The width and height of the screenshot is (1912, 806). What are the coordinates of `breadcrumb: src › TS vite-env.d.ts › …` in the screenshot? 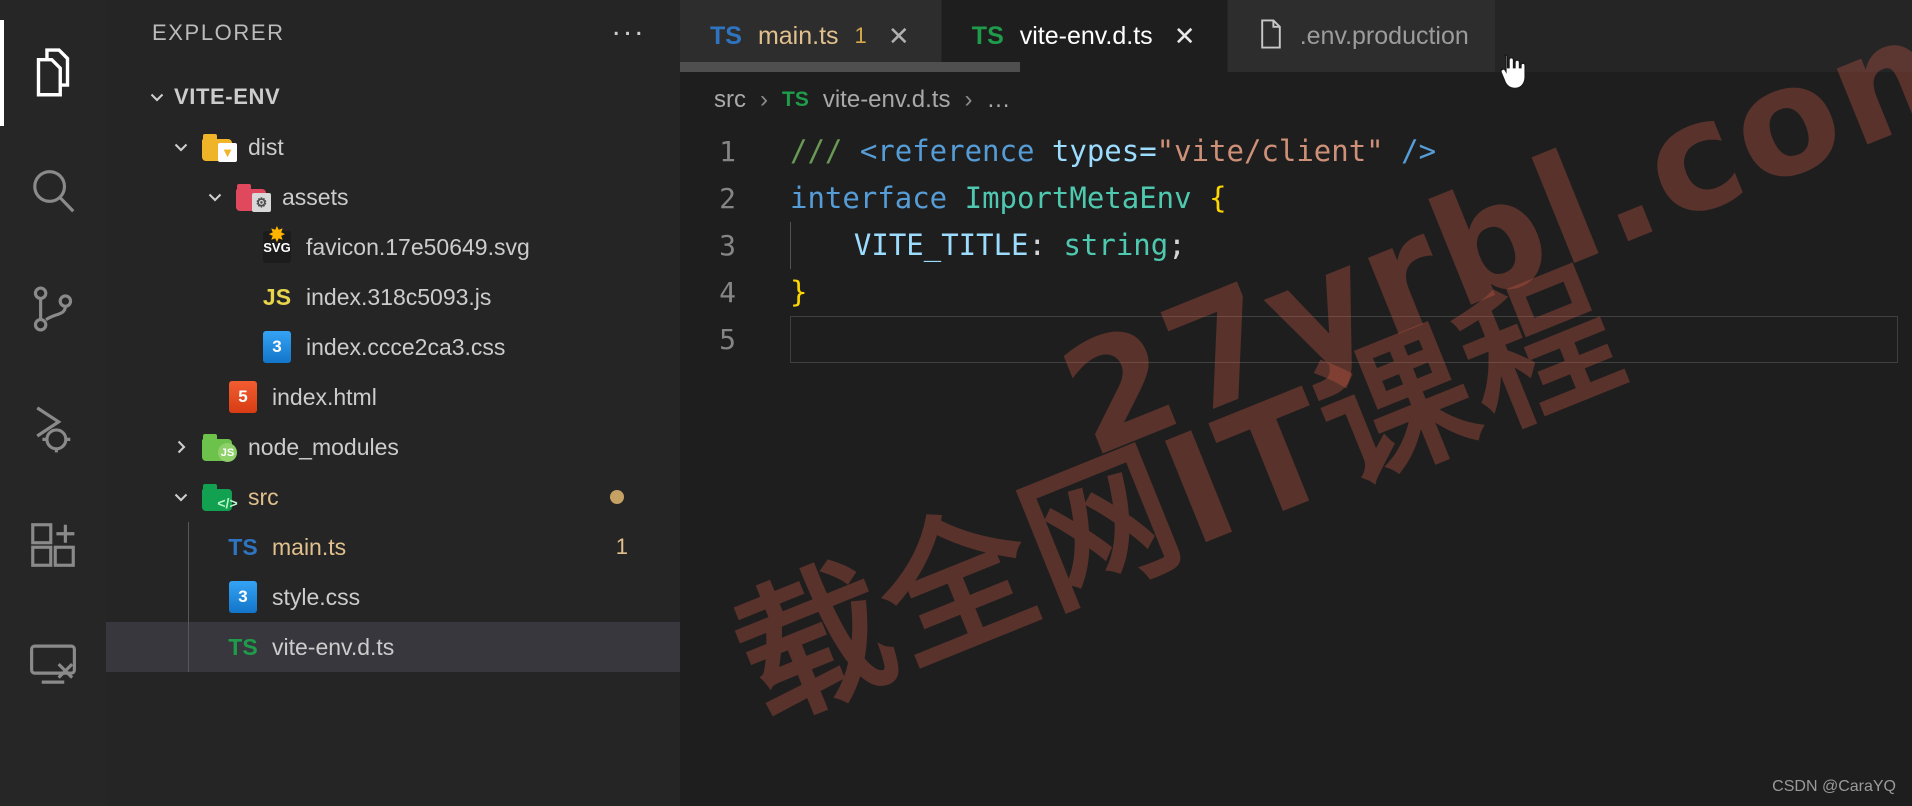 It's located at (1296, 100).